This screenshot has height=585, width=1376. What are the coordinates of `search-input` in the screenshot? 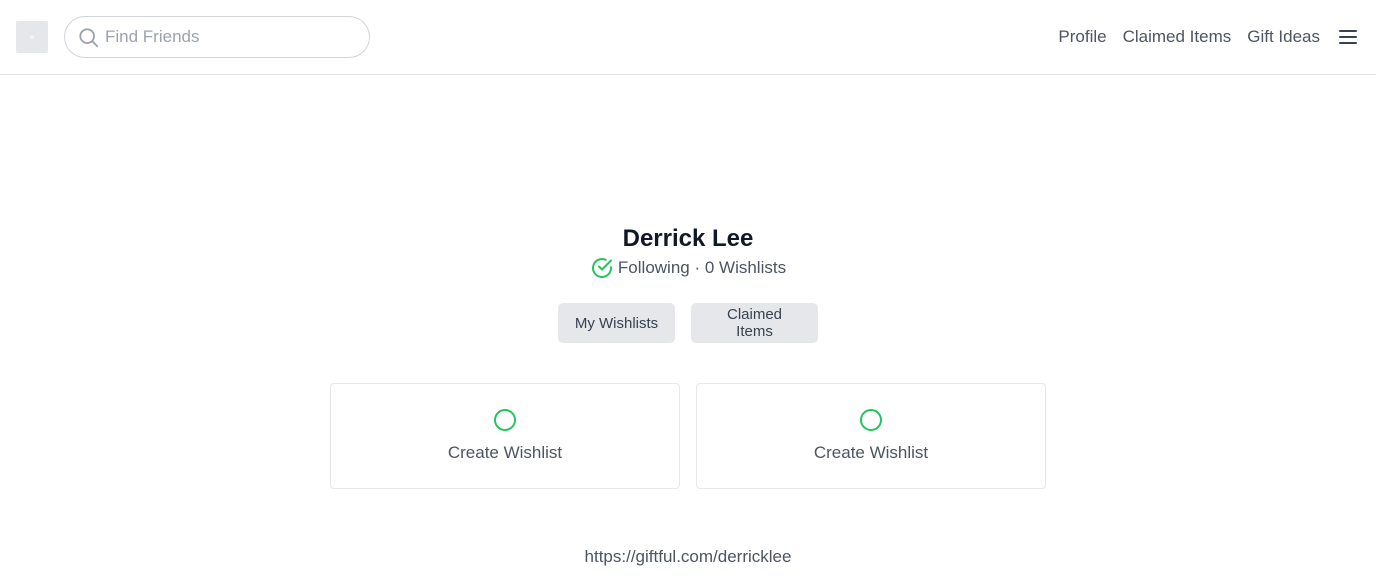 It's located at (232, 37).